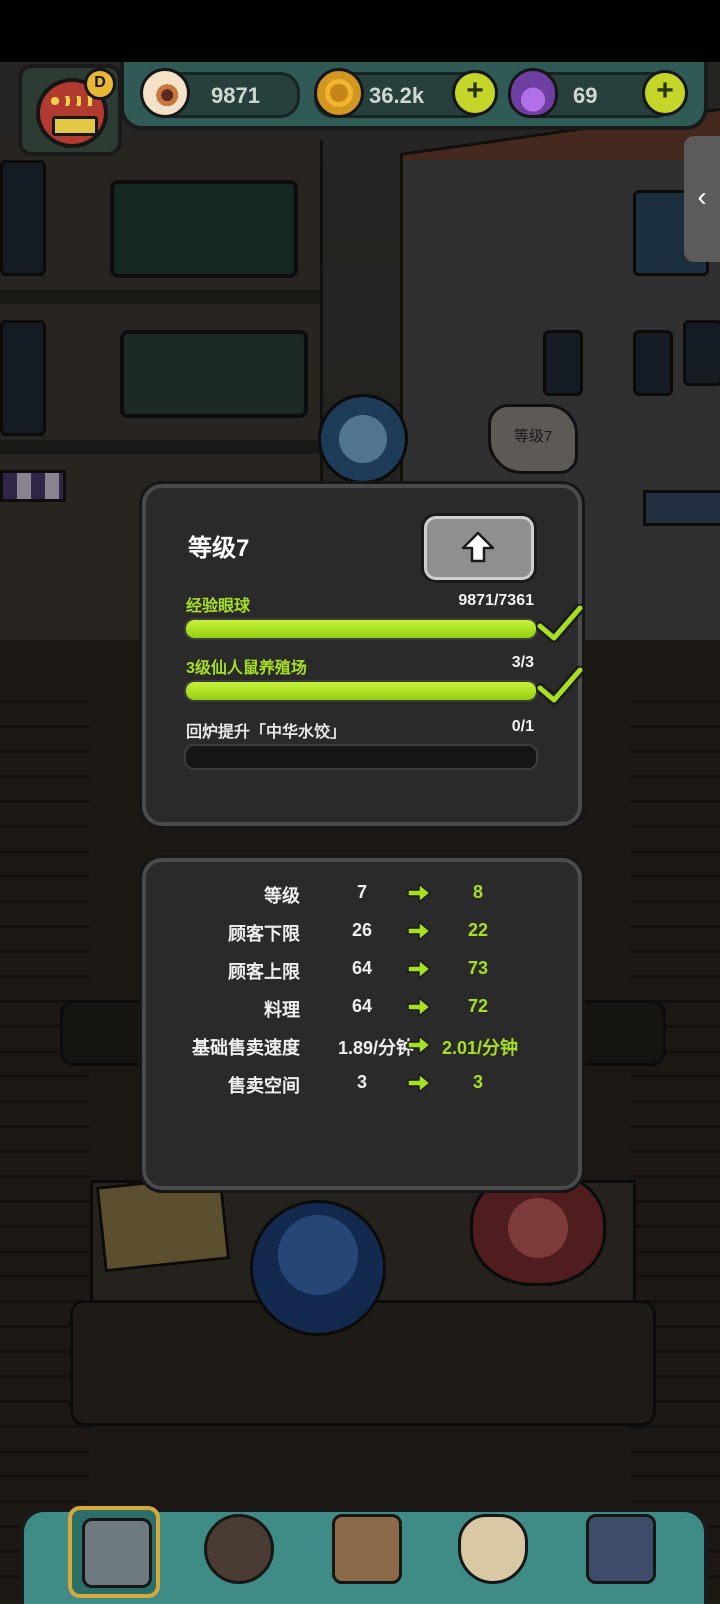  What do you see at coordinates (475, 93) in the screenshot?
I see `add-coins-button: +` at bounding box center [475, 93].